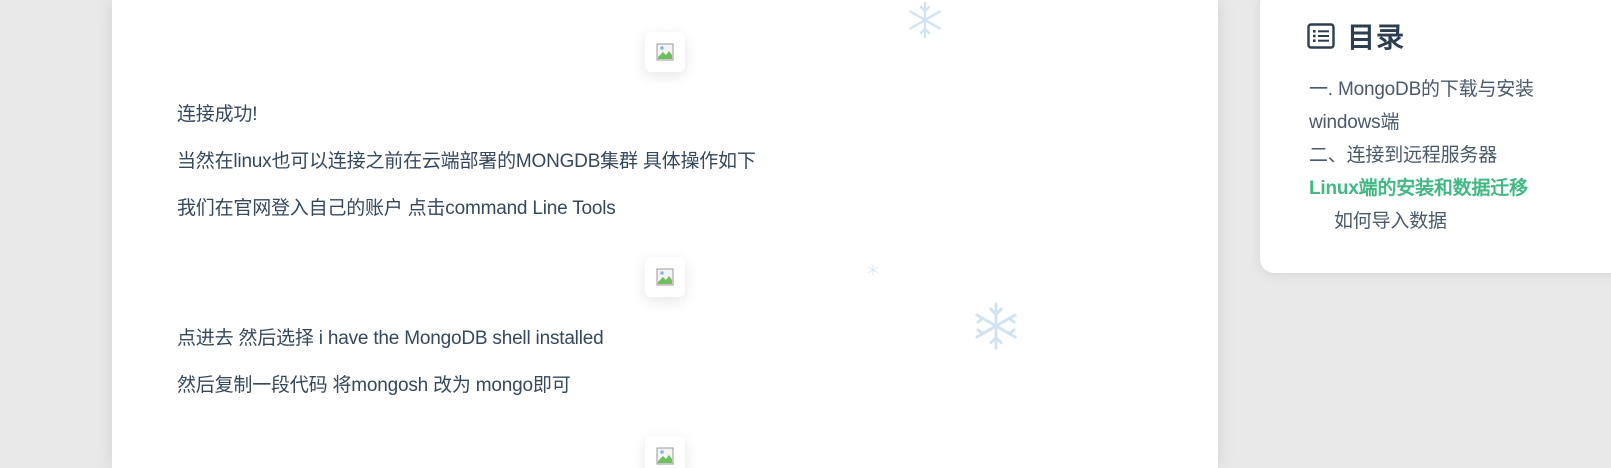 The width and height of the screenshot is (1611, 468). Describe the element at coordinates (1321, 36) in the screenshot. I see `list-icon` at that location.